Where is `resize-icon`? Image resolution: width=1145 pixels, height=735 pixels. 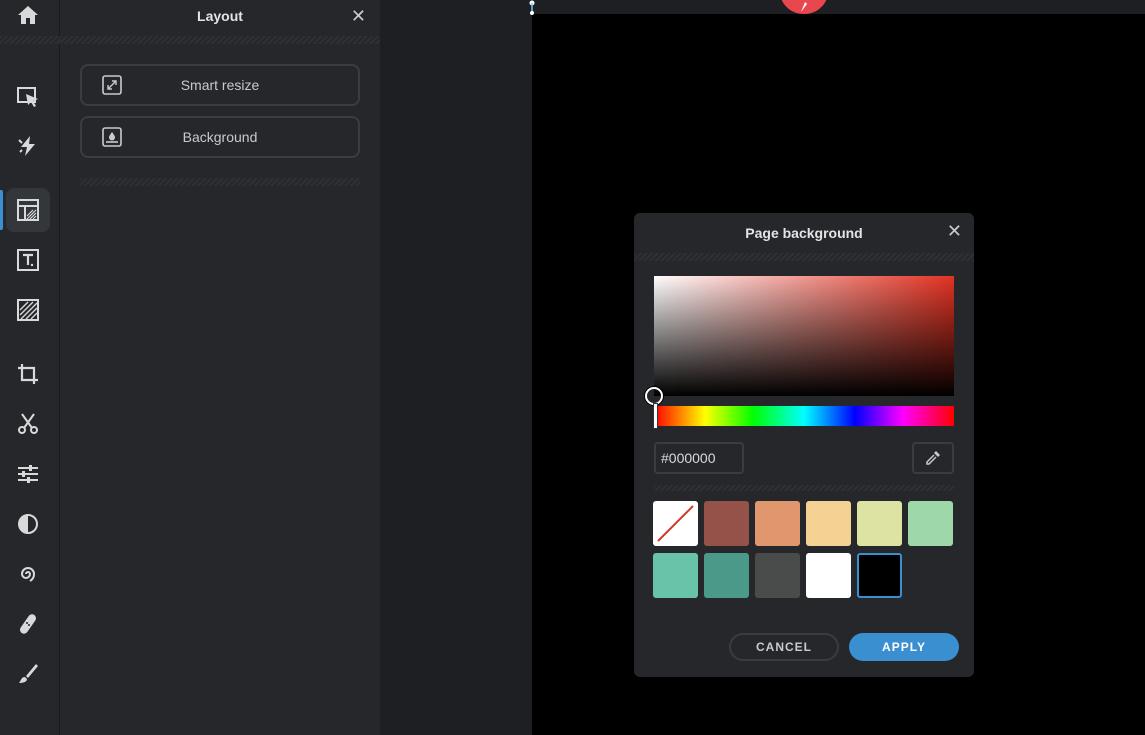 resize-icon is located at coordinates (112, 85).